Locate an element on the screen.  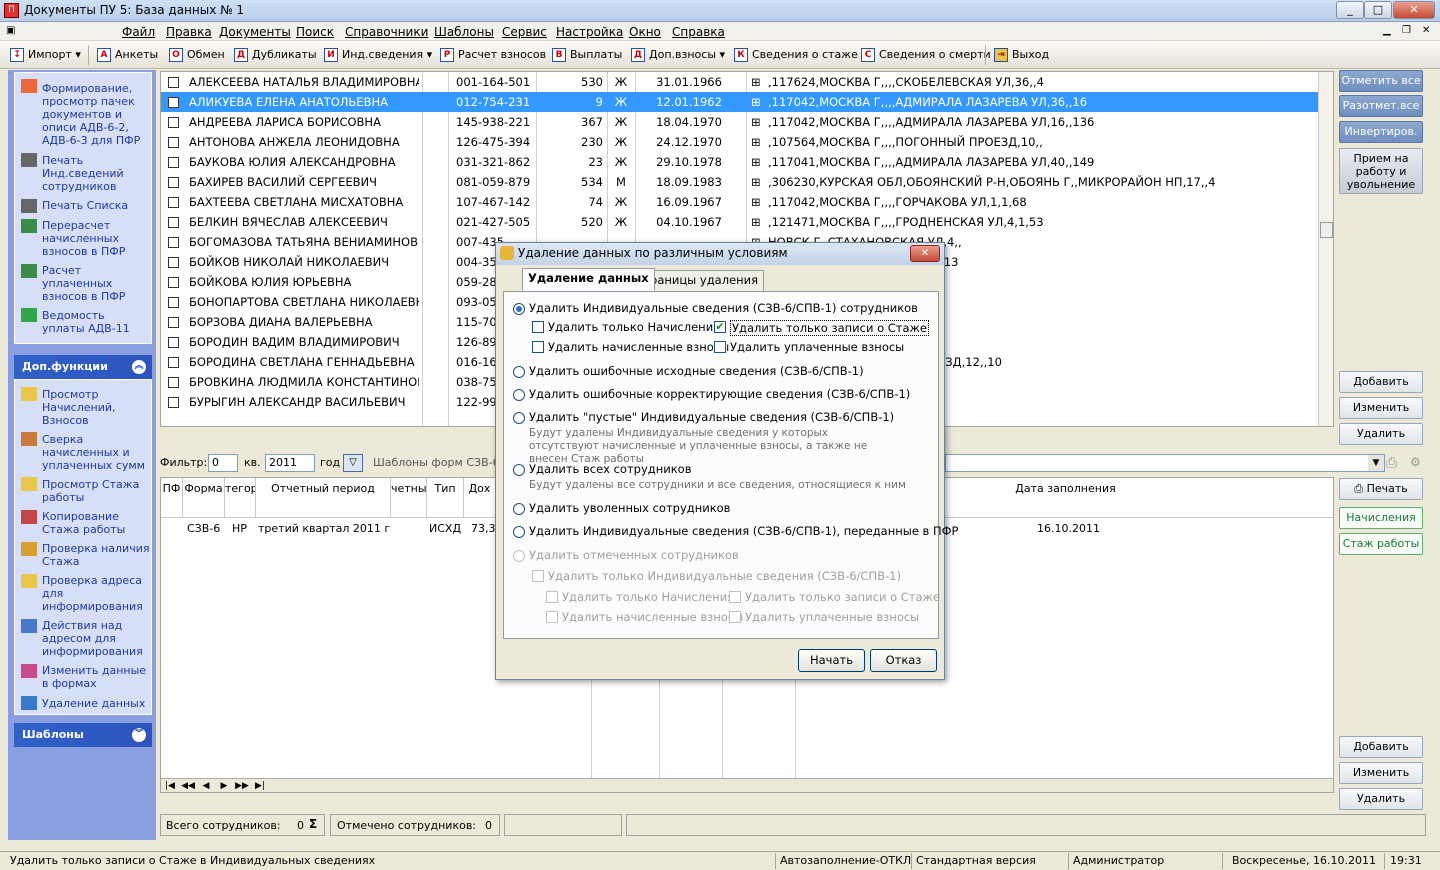
opt1-radio is located at coordinates (519, 309).